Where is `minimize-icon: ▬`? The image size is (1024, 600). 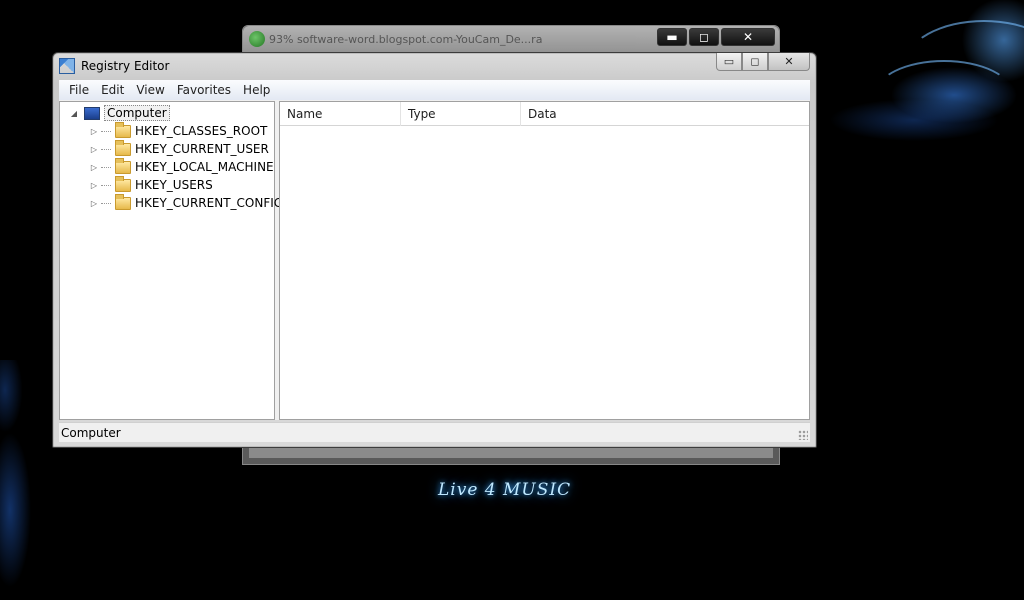
minimize-icon: ▬ is located at coordinates (672, 37).